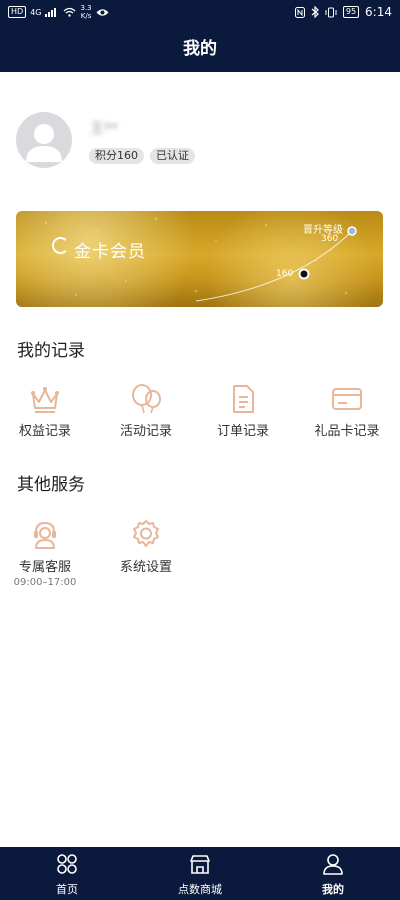  Describe the element at coordinates (347, 411) in the screenshot. I see `record-item-giftcard: 礼品卡记录` at that location.